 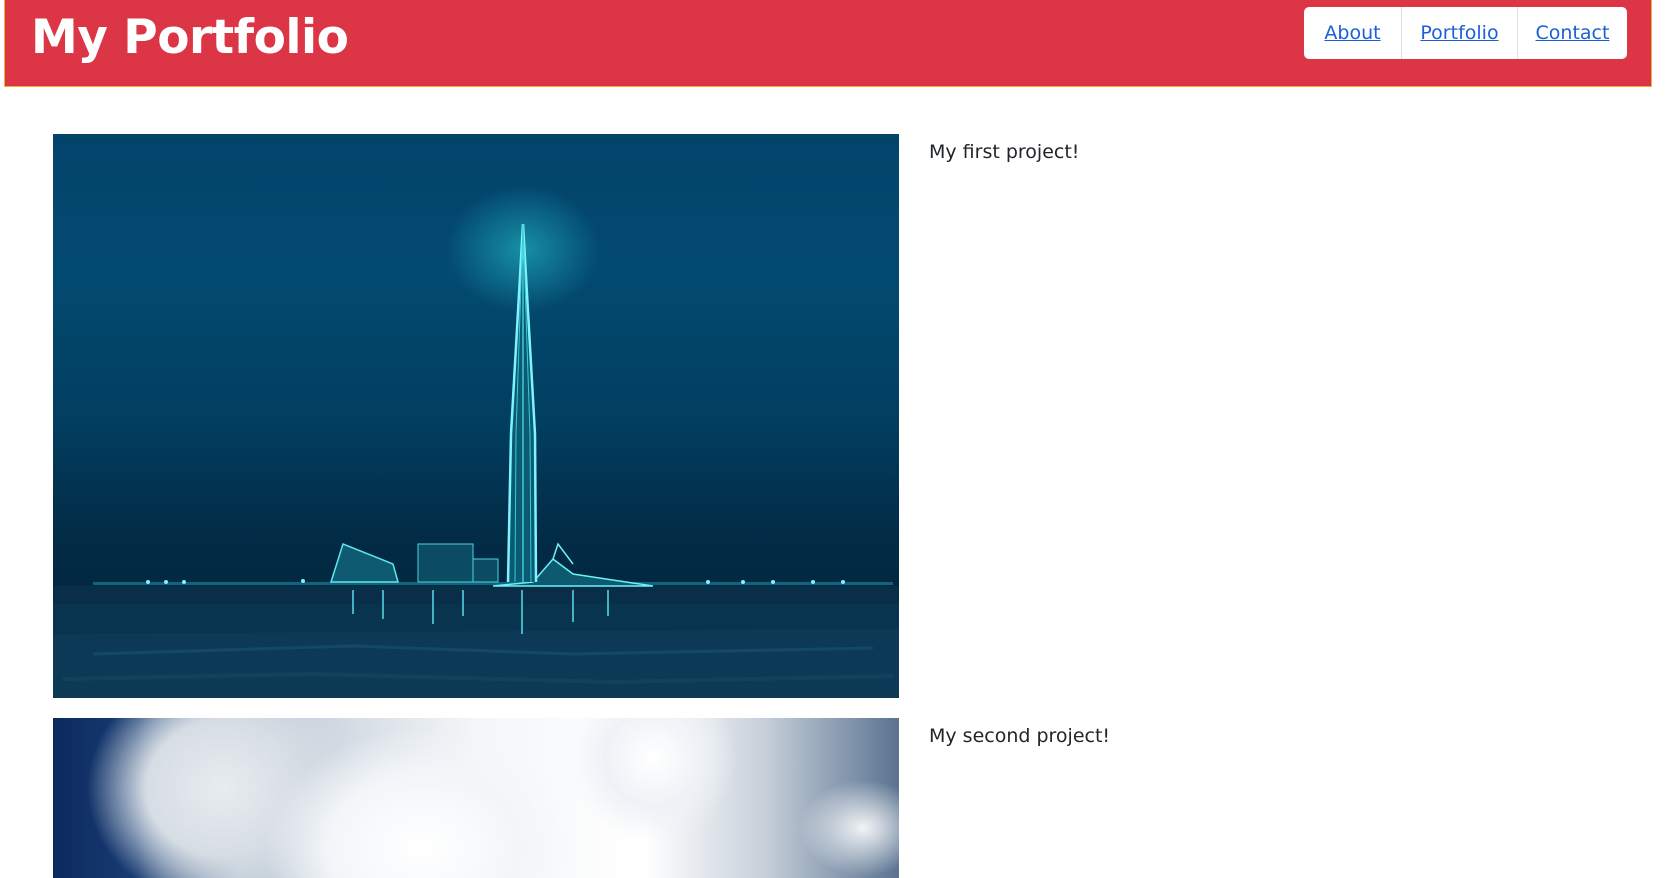 I want to click on project-caption: My first project!, so click(x=1004, y=152).